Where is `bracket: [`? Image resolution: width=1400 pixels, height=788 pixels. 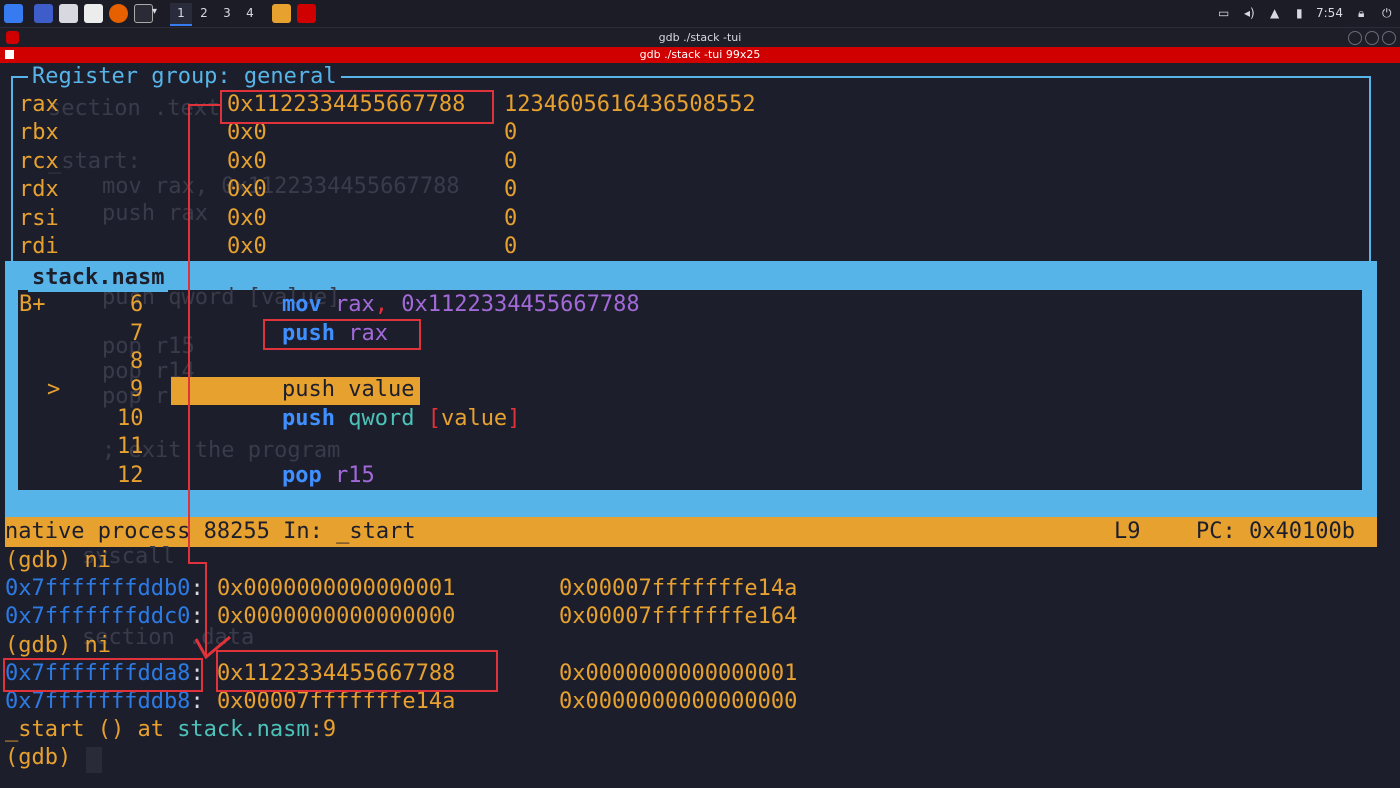
bracket: [ is located at coordinates (434, 418).